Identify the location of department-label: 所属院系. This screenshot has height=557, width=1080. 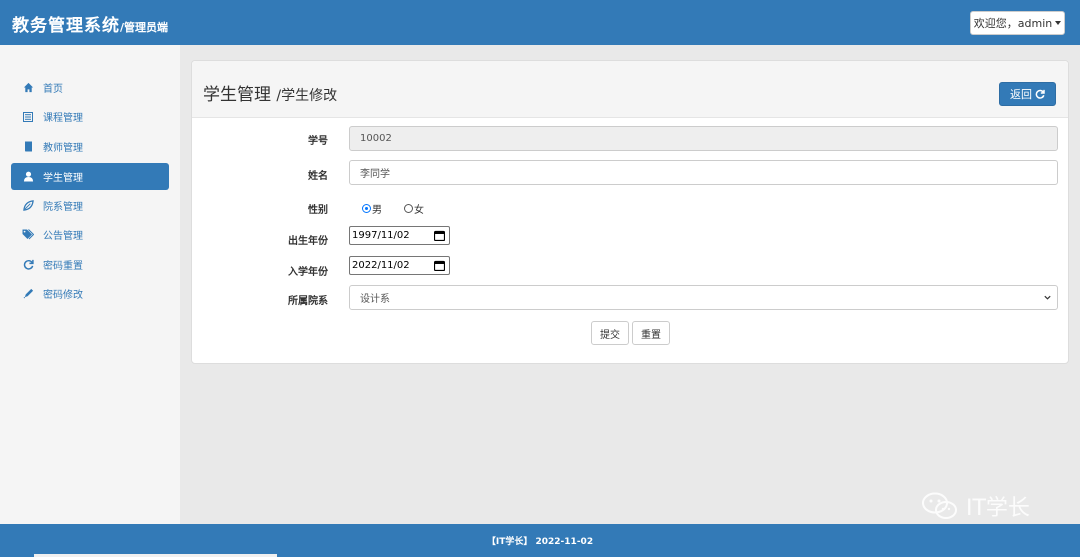
(308, 301).